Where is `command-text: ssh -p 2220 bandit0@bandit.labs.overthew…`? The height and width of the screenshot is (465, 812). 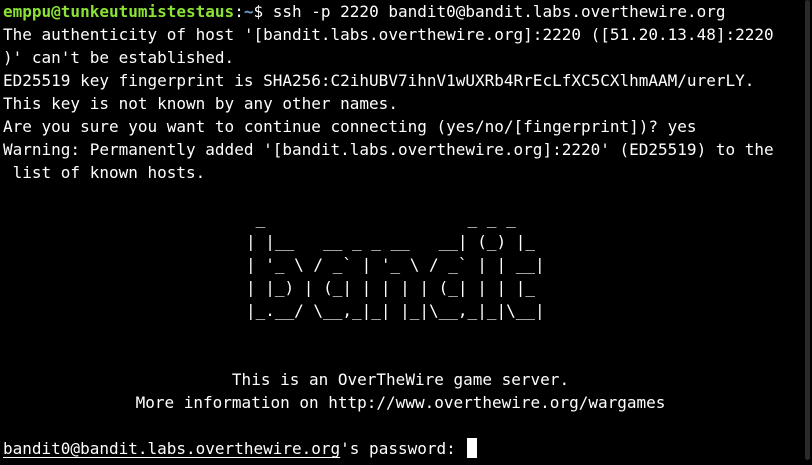 command-text: ssh -p 2220 bandit0@bandit.labs.overthew… is located at coordinates (499, 11).